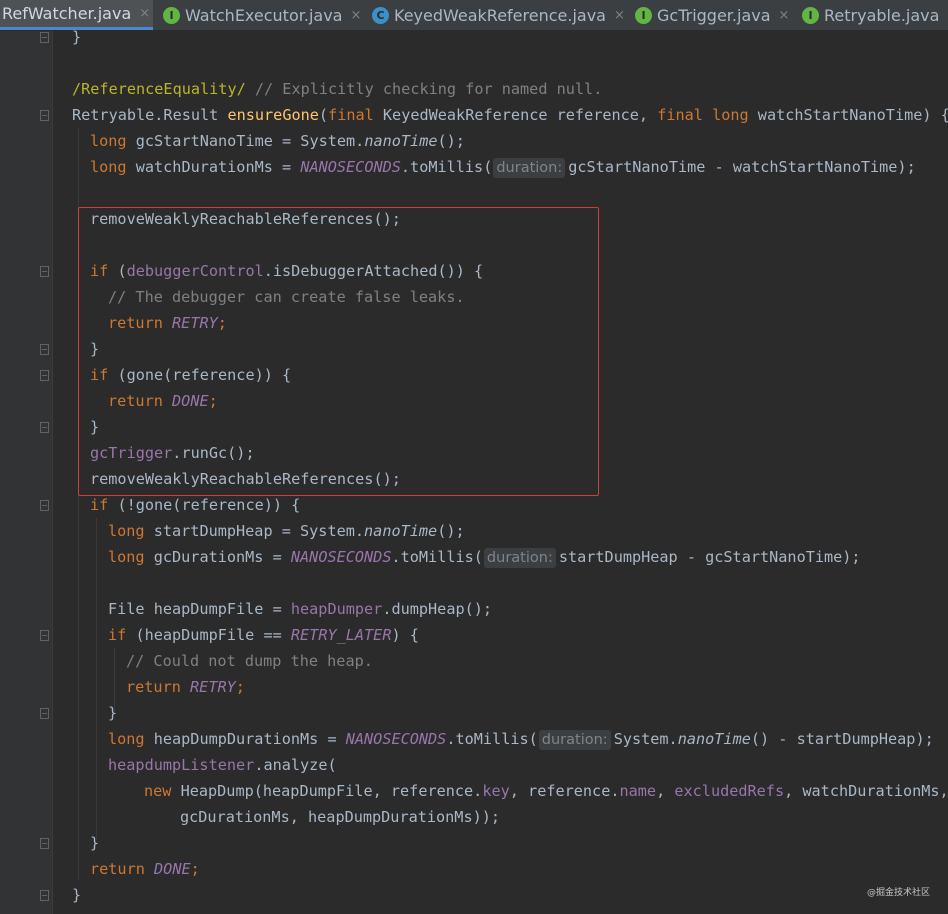 The image size is (948, 914). Describe the element at coordinates (273, 115) in the screenshot. I see `method-name: ensureGone` at that location.